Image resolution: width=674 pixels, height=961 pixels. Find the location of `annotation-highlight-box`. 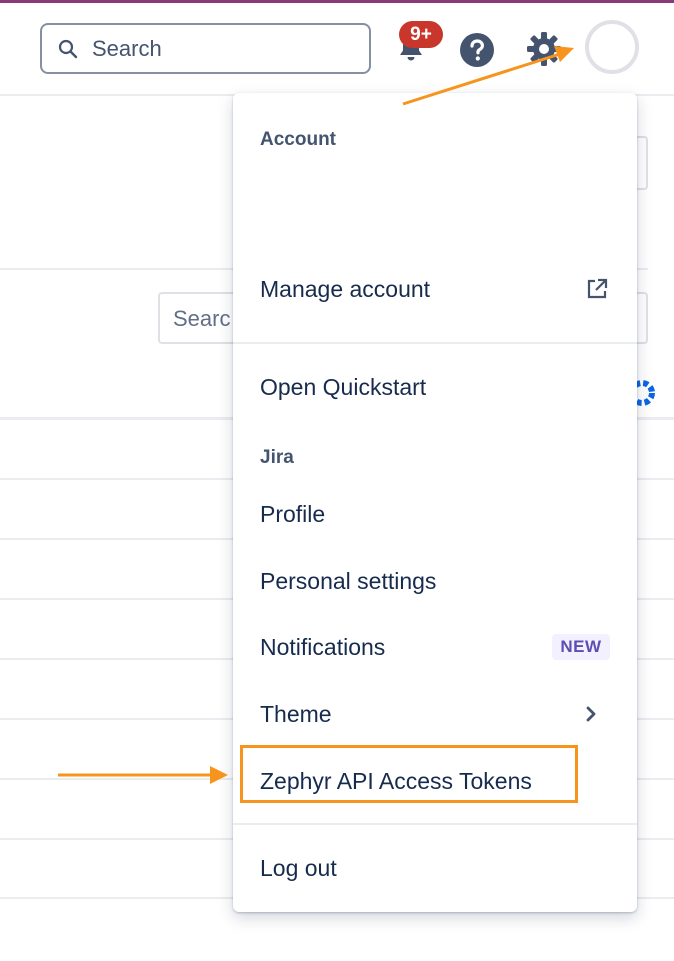

annotation-highlight-box is located at coordinates (409, 774).